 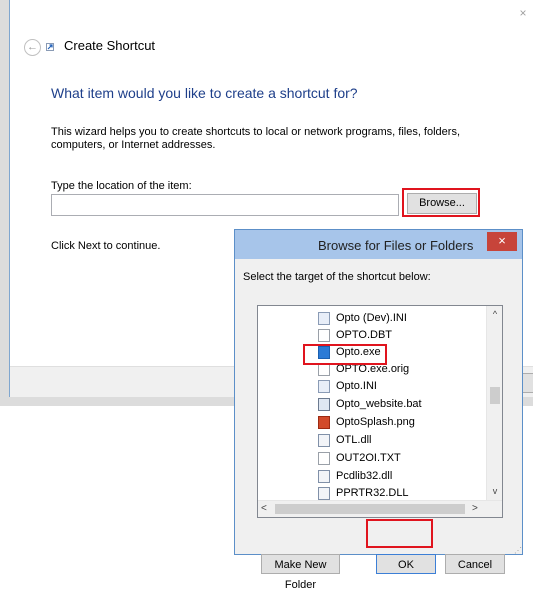 I want to click on item-label: PPRTR32.DLL, so click(x=372, y=493).